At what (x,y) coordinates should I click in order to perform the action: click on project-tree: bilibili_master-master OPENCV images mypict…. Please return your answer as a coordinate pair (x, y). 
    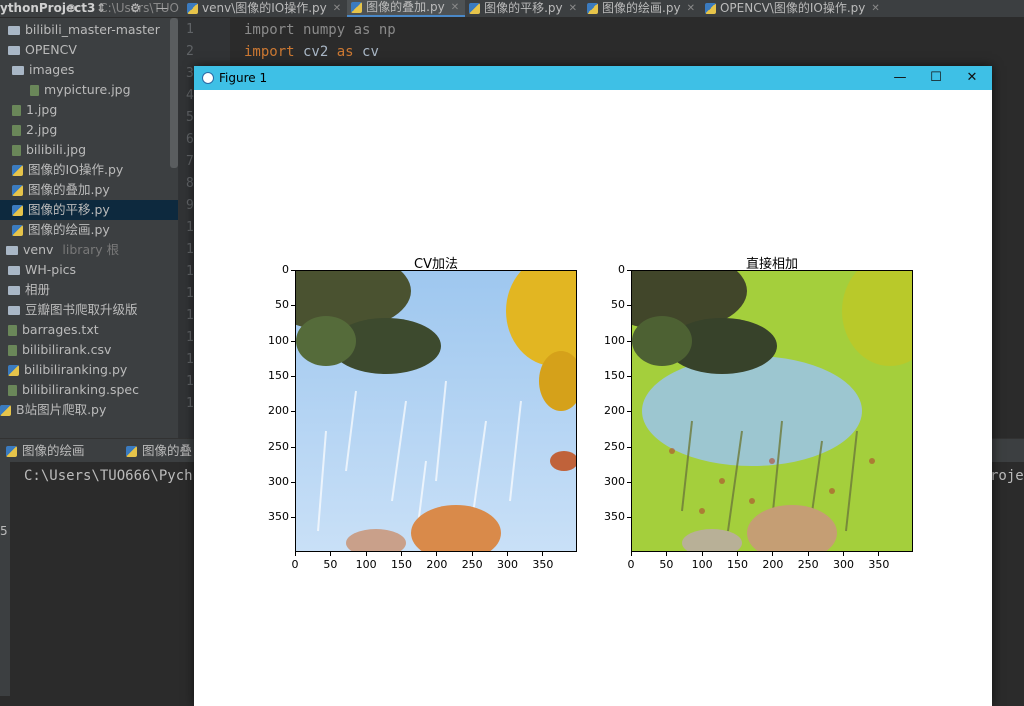
    Looking at the image, I should click on (89, 228).